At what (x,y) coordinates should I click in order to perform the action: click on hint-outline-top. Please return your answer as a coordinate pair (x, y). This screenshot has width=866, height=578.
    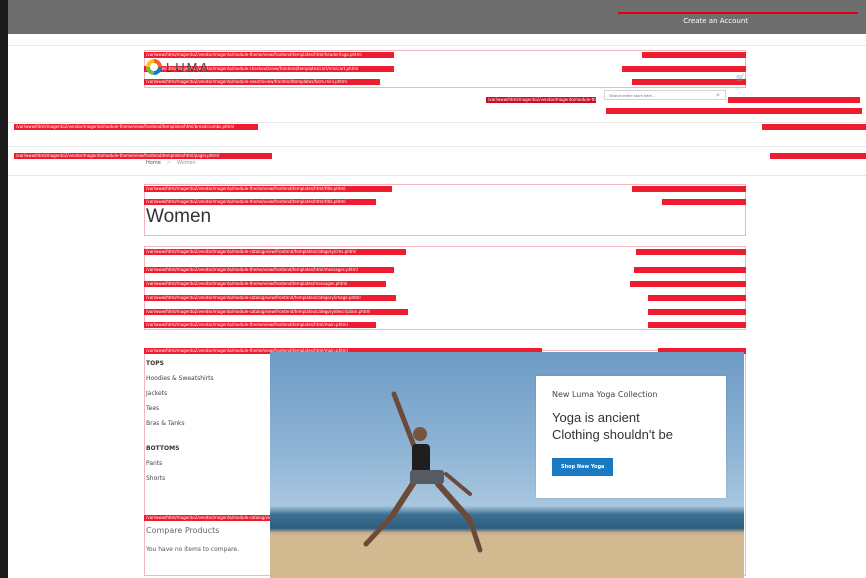
    Looking at the image, I should click on (738, 13).